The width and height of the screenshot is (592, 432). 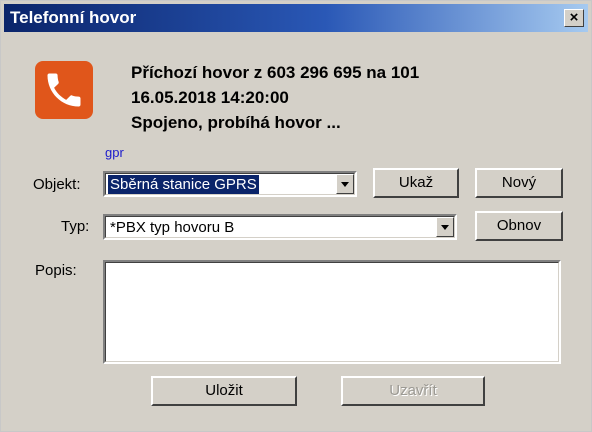 What do you see at coordinates (75, 226) in the screenshot?
I see `typ-label: Typ:` at bounding box center [75, 226].